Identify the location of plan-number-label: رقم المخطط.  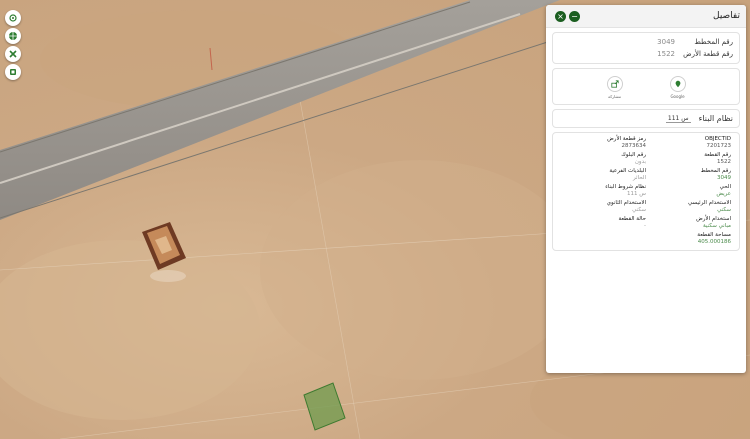
(713, 42).